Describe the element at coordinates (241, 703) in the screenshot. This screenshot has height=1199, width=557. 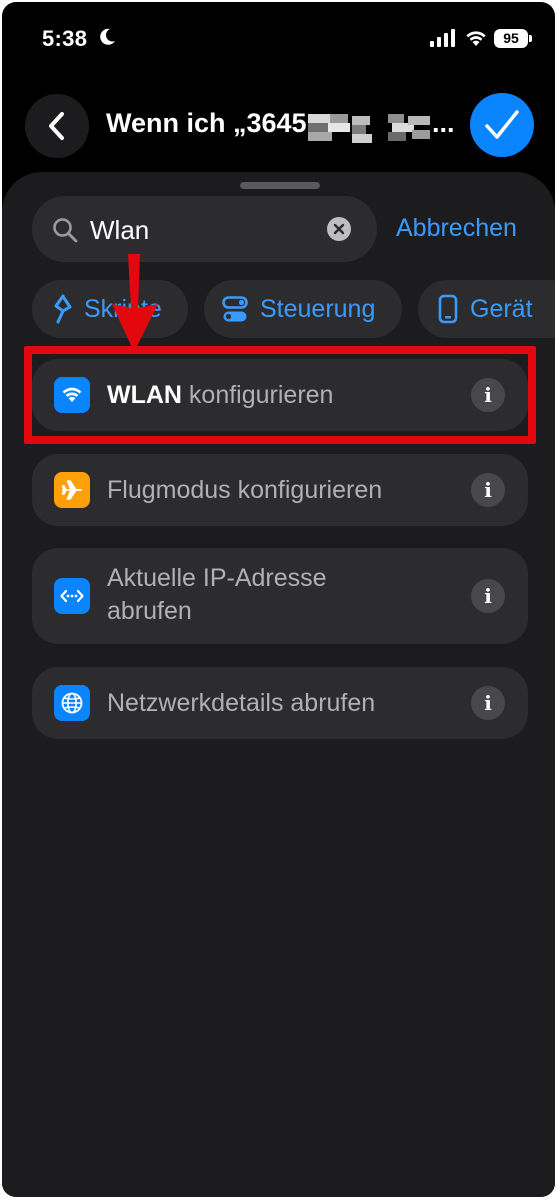
I see `result-label: Netzwerkdetails abrufen` at that location.